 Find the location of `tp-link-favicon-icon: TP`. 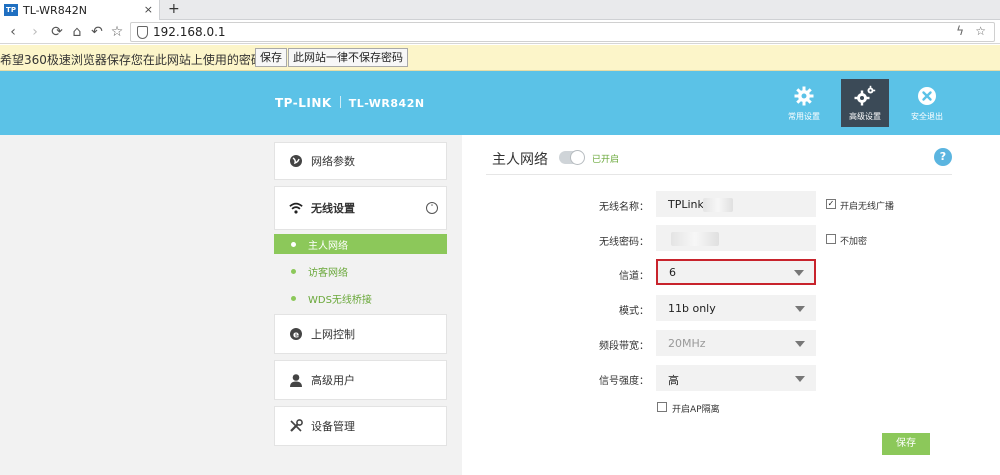

tp-link-favicon-icon: TP is located at coordinates (11, 10).